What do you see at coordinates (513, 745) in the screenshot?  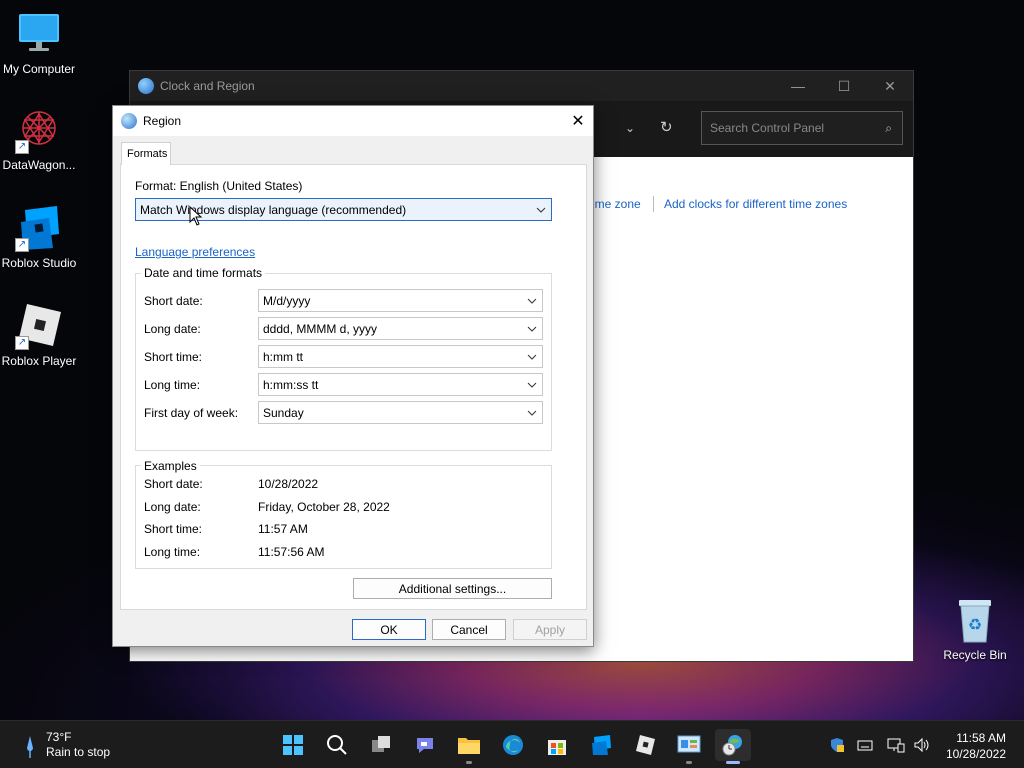 I see `edge-button` at bounding box center [513, 745].